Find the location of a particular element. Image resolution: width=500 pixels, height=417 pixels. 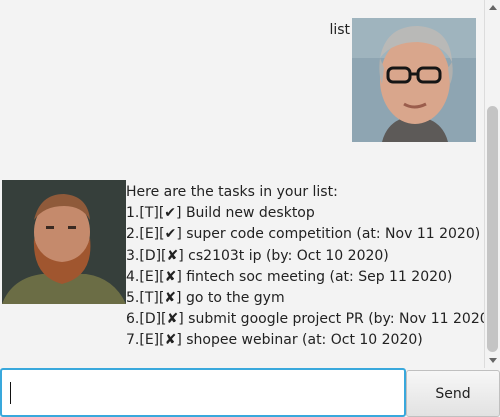

user-input-container is located at coordinates (203, 392).